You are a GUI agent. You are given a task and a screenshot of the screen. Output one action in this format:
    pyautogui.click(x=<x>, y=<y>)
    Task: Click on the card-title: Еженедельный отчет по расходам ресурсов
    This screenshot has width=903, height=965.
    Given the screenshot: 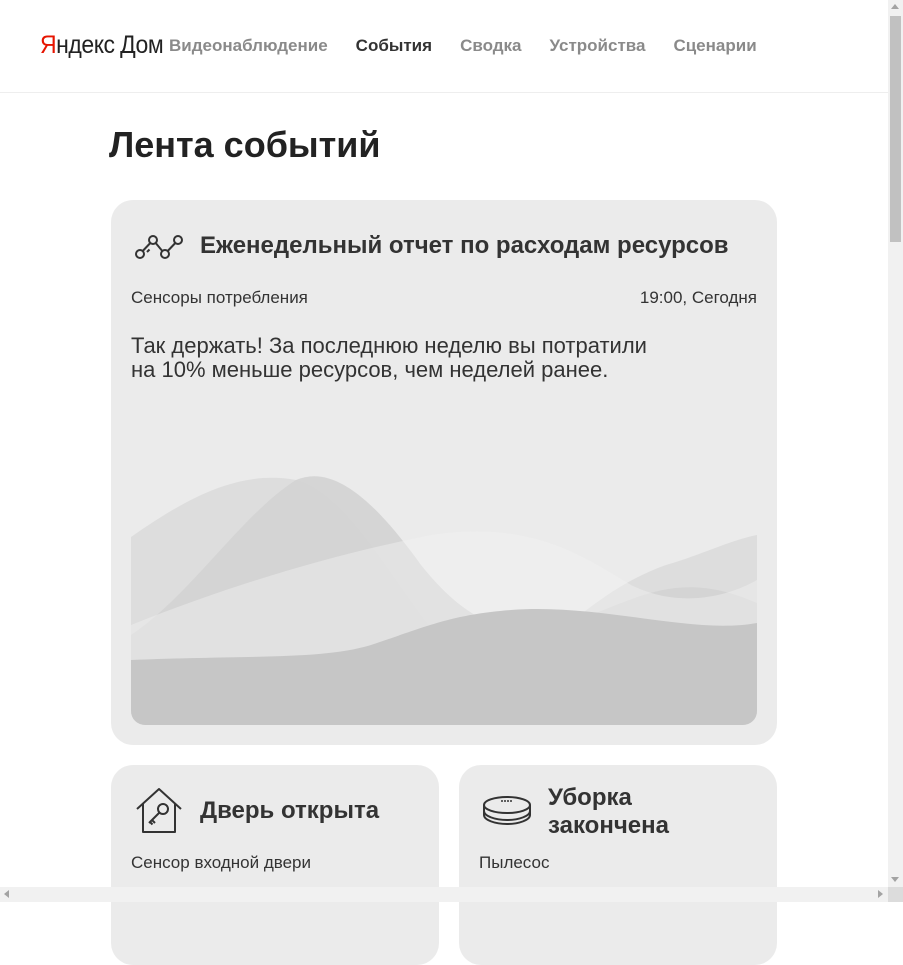 What is the action you would take?
    pyautogui.click(x=464, y=245)
    